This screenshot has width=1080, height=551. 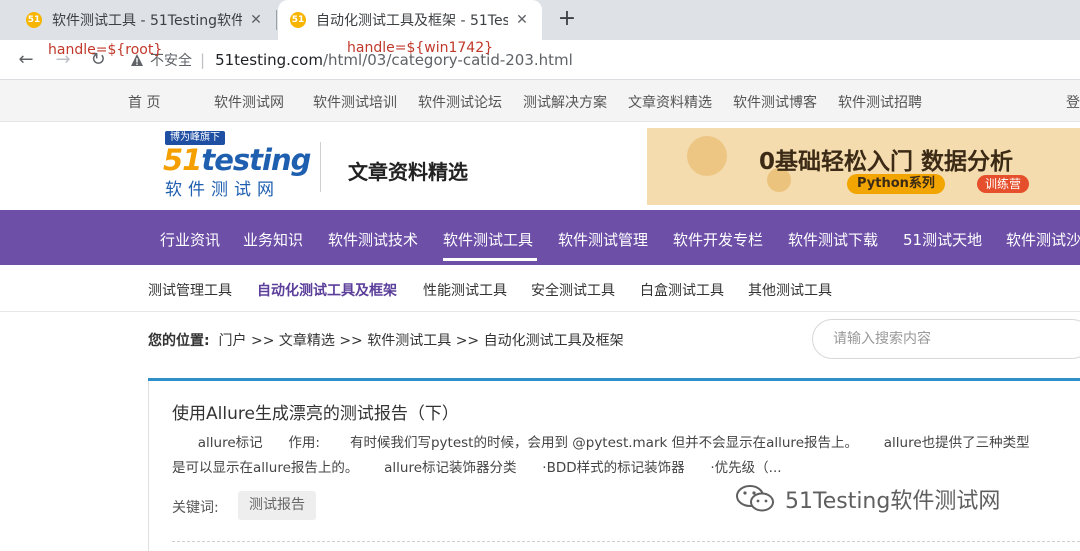 I want to click on breadcrumb-label: 您的位置:, so click(x=179, y=341).